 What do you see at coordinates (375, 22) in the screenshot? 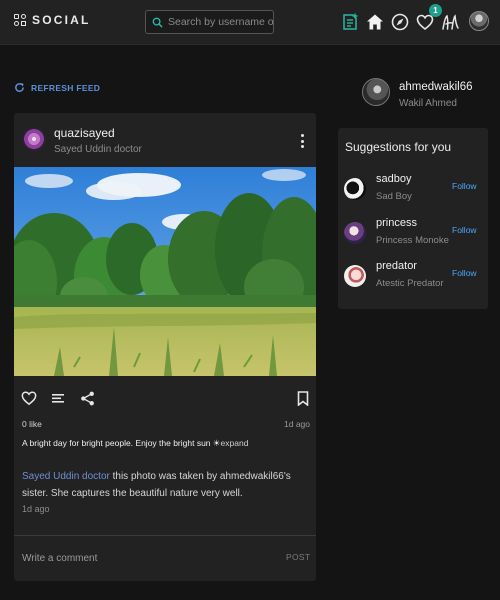
I see `home-icon` at bounding box center [375, 22].